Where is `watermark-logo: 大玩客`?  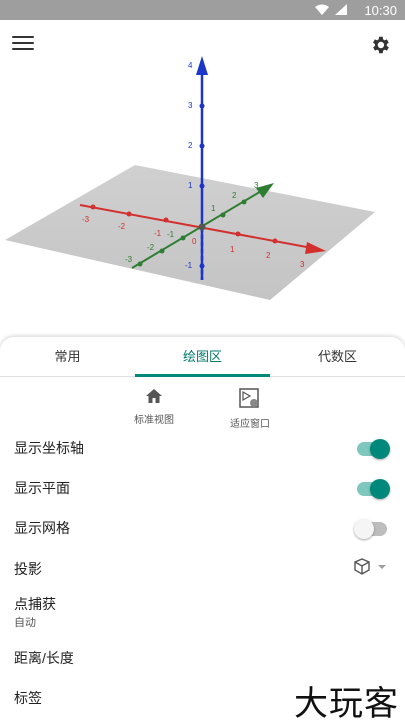 watermark-logo: 大玩客 is located at coordinates (346, 702).